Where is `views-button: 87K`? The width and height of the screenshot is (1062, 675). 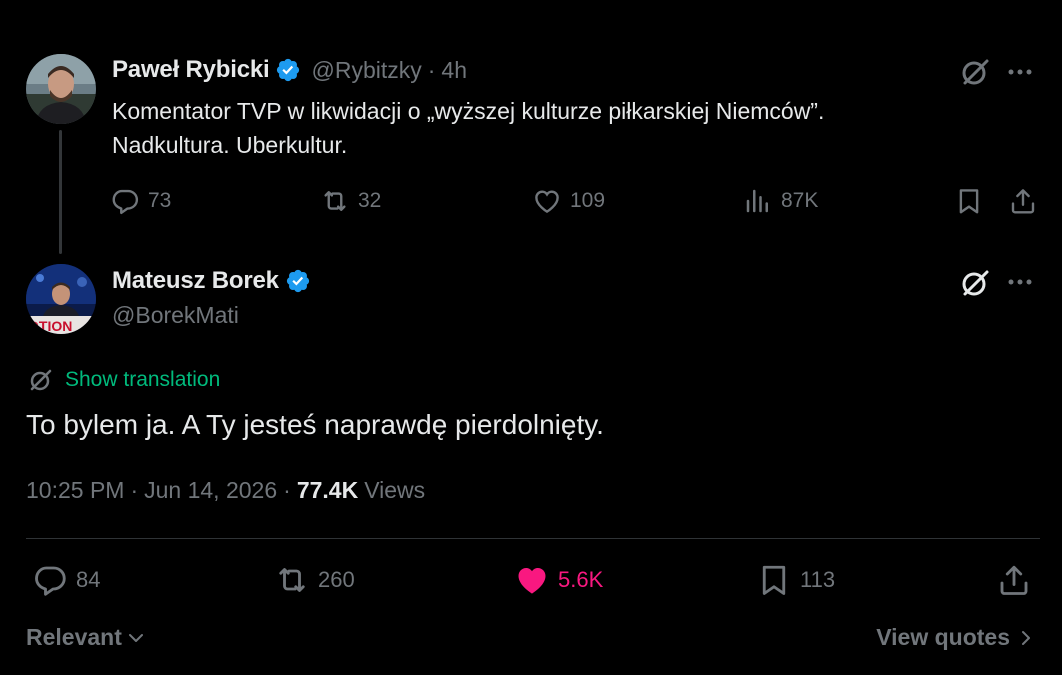
views-button: 87K is located at coordinates (780, 201).